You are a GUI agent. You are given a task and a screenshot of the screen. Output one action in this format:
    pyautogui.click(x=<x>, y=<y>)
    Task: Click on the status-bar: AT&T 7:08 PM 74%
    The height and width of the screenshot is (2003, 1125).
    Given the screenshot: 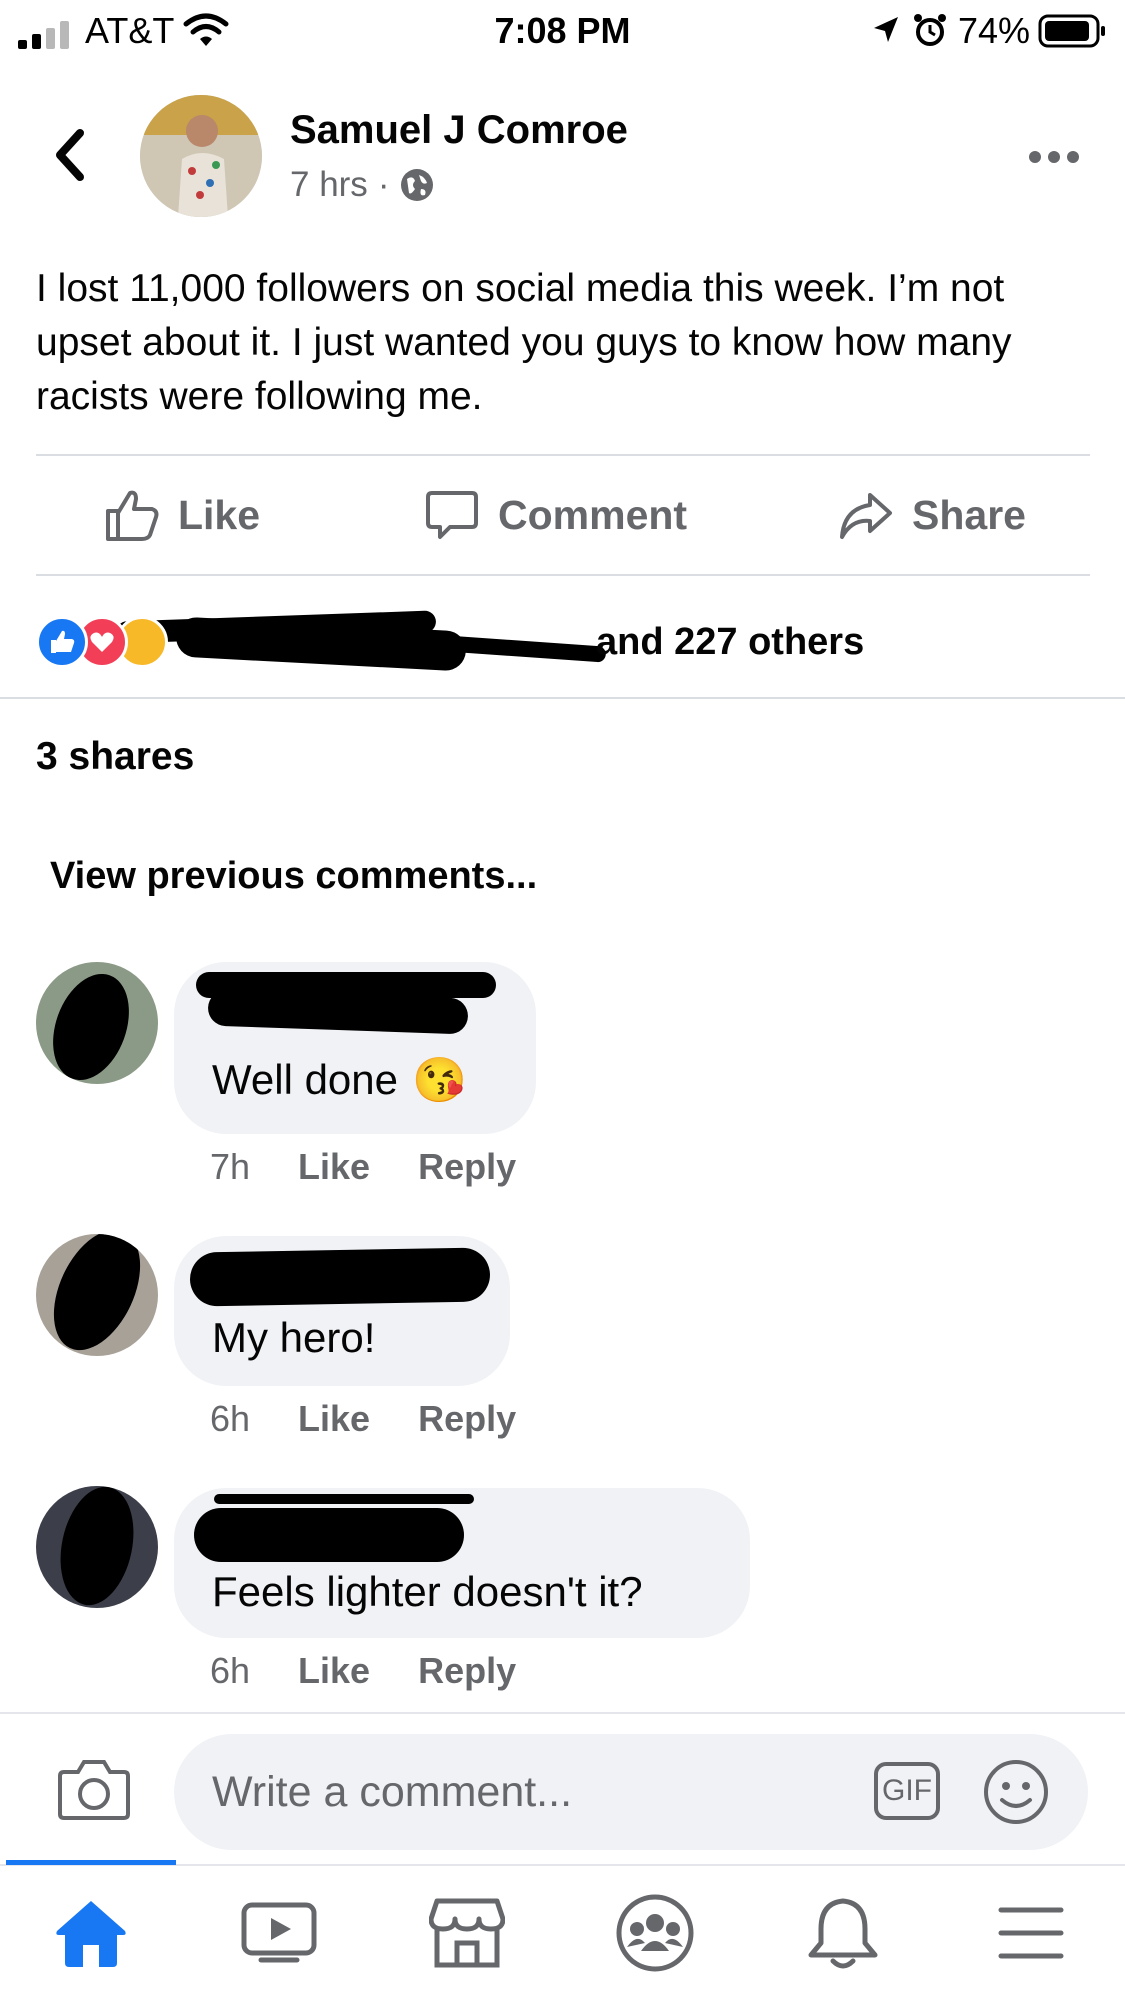 What is the action you would take?
    pyautogui.click(x=562, y=31)
    